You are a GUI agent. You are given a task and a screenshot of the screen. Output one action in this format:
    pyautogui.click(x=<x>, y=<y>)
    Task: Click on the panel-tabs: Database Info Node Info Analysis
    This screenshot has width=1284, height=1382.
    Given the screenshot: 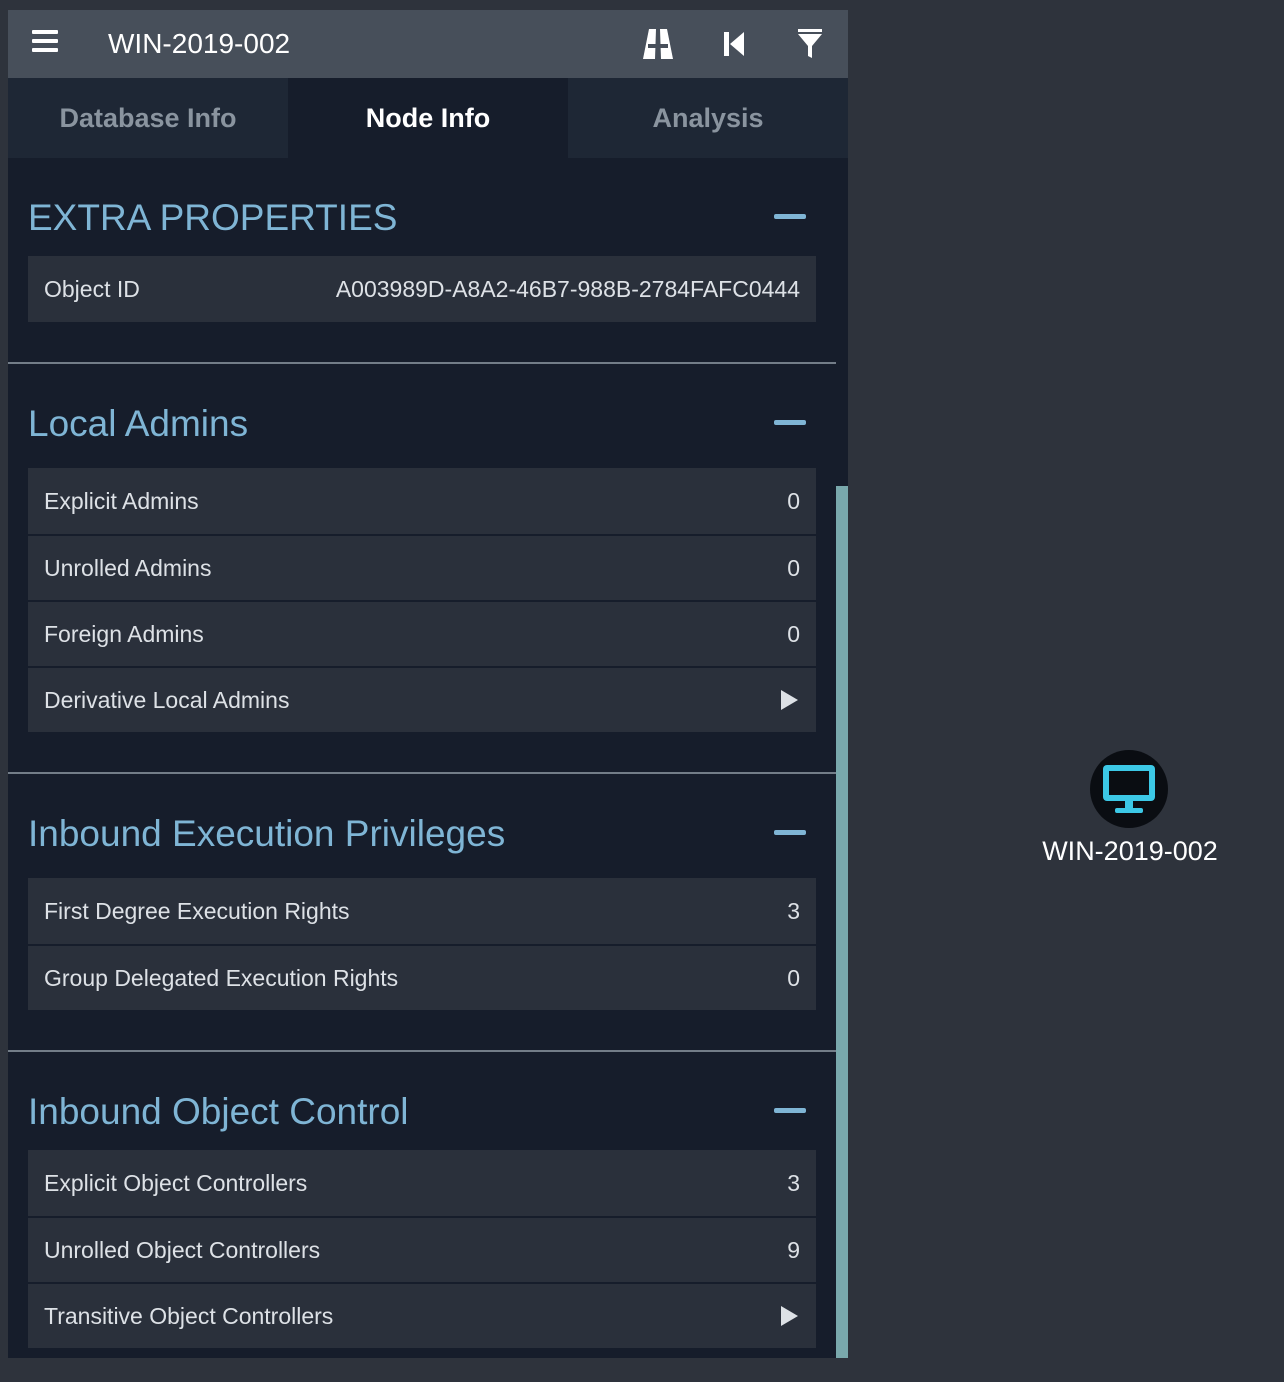 What is the action you would take?
    pyautogui.click(x=428, y=118)
    